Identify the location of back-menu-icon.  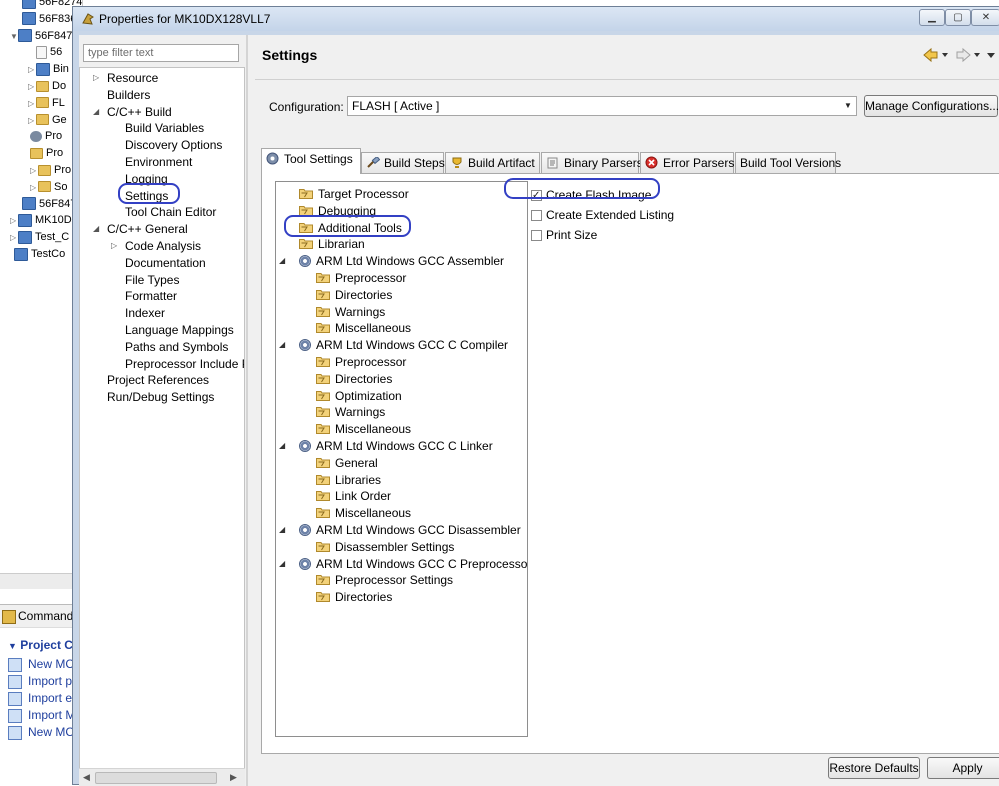
(945, 55).